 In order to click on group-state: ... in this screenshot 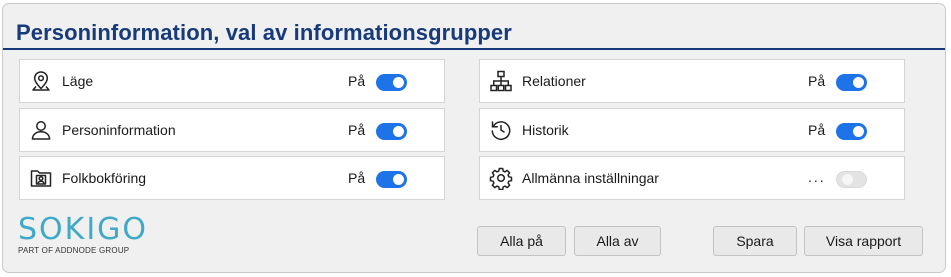, I will do `click(817, 177)`.